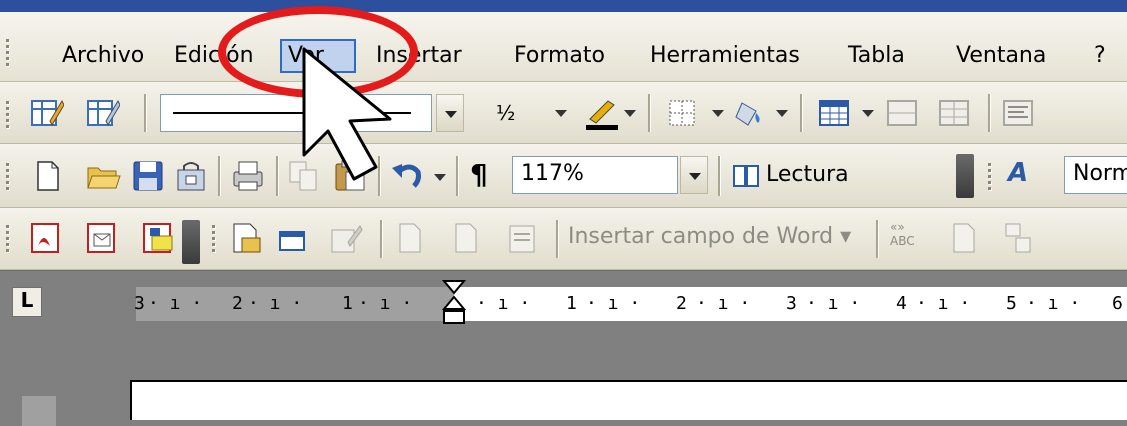 Image resolution: width=1127 pixels, height=426 pixels. Describe the element at coordinates (717, 114) in the screenshot. I see `borders-dropdown` at that location.